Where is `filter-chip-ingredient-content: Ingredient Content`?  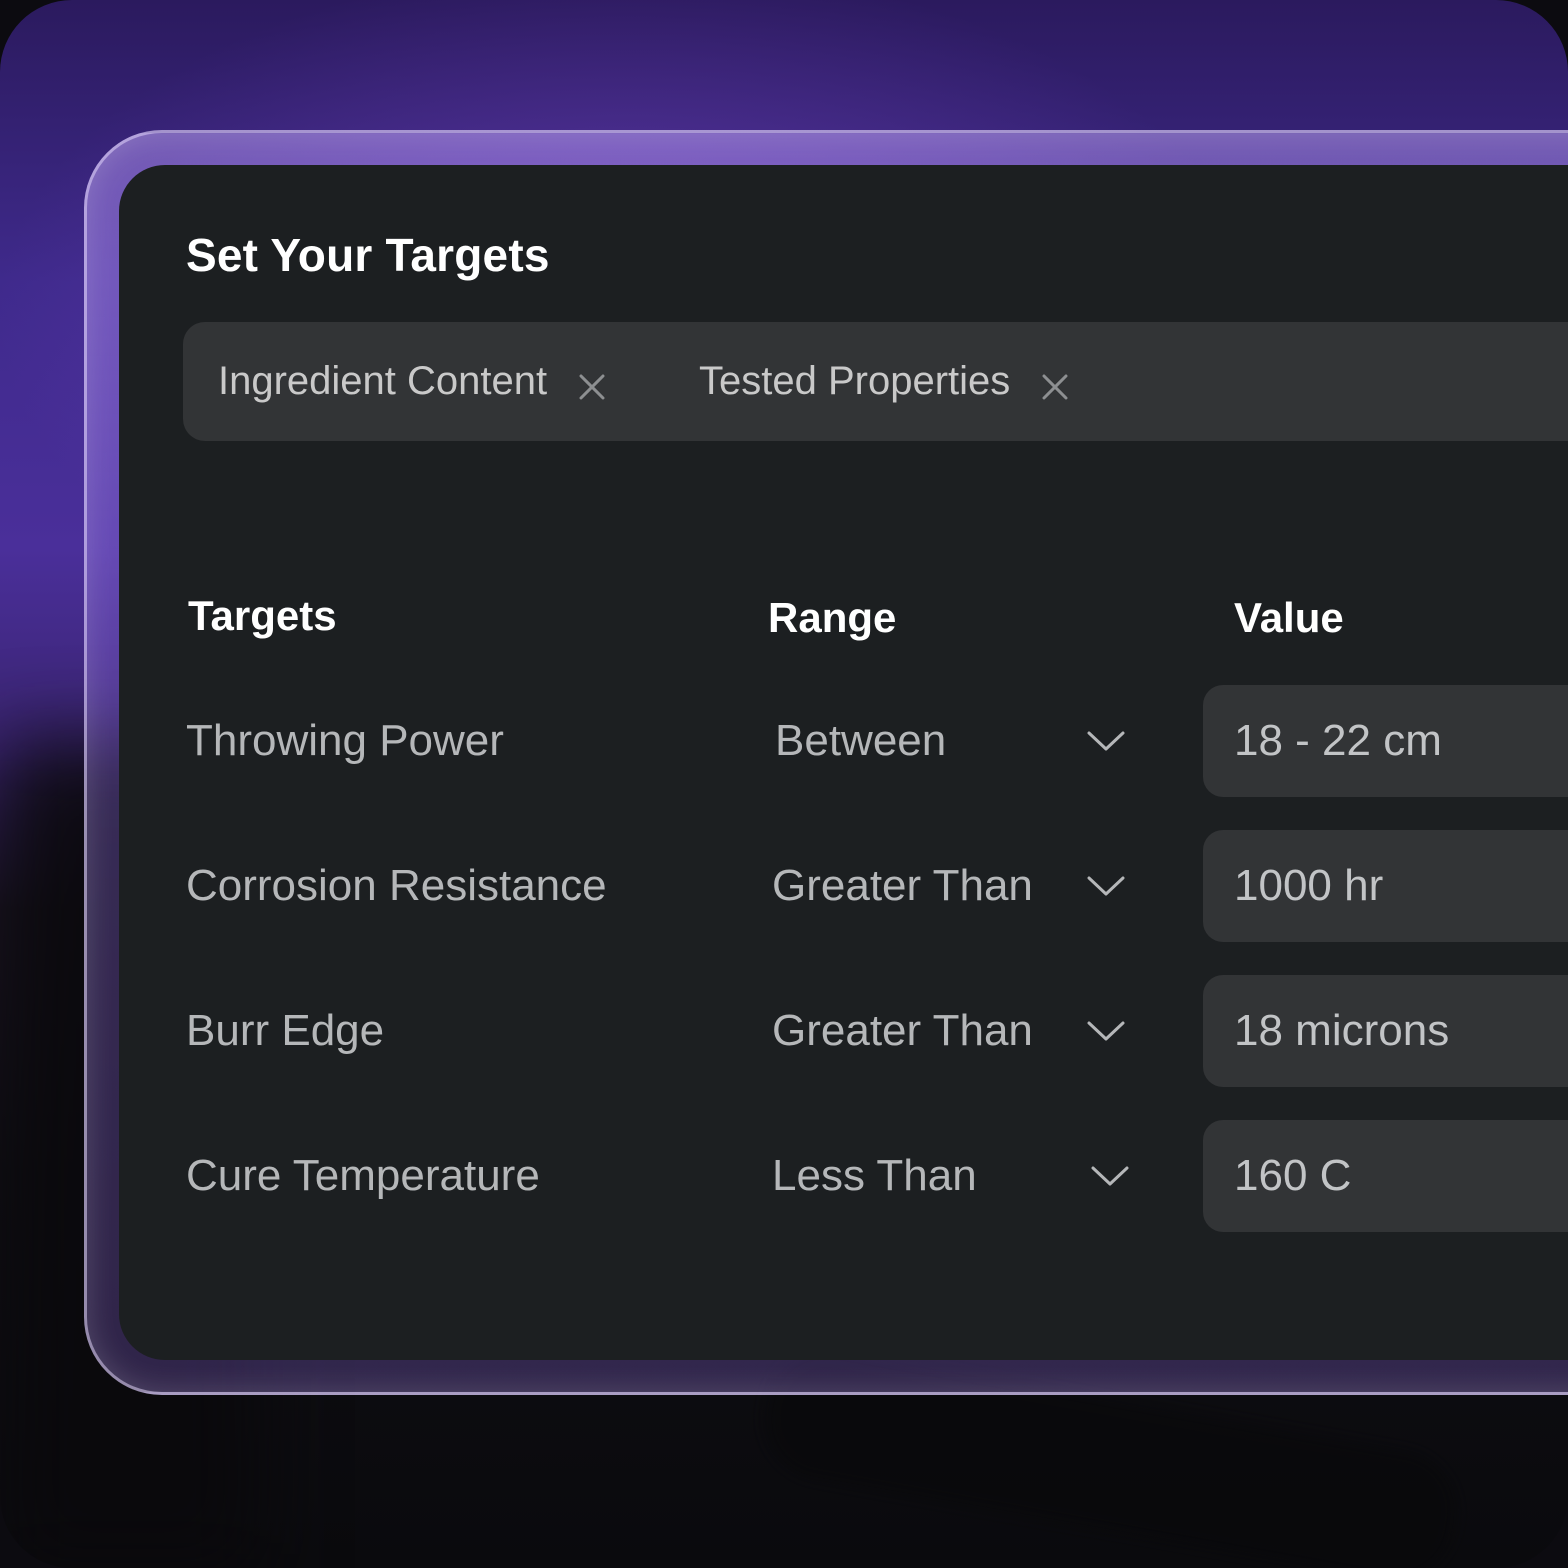 filter-chip-ingredient-content: Ingredient Content is located at coordinates (412, 381).